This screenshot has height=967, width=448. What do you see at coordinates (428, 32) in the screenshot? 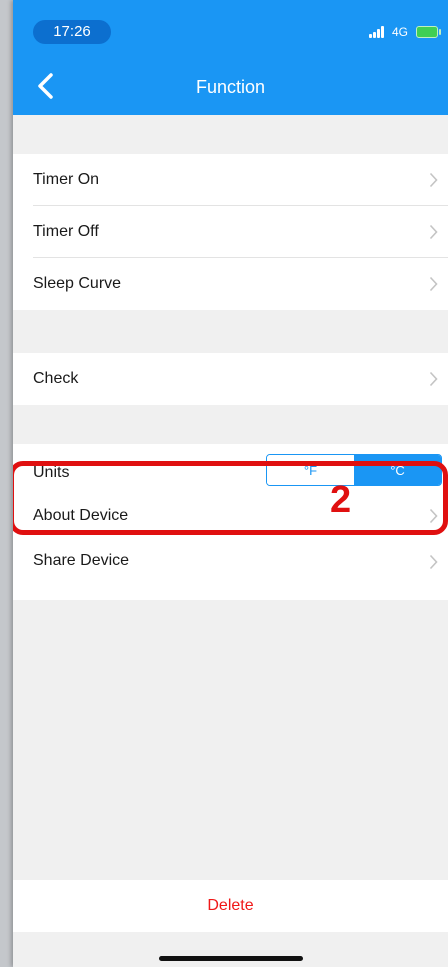
I see `battery-charging-icon` at bounding box center [428, 32].